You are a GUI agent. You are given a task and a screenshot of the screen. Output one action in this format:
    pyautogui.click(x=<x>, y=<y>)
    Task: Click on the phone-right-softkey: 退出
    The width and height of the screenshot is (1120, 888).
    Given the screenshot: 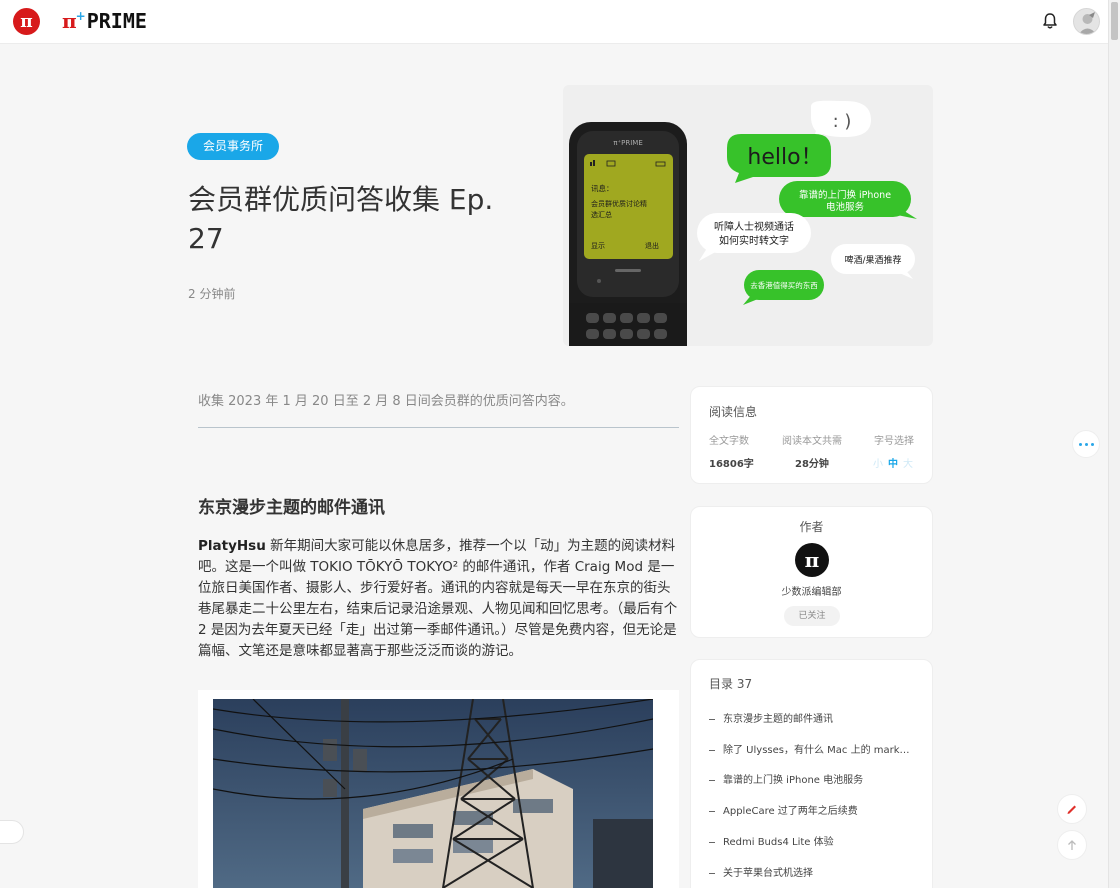 What is the action you would take?
    pyautogui.click(x=652, y=245)
    